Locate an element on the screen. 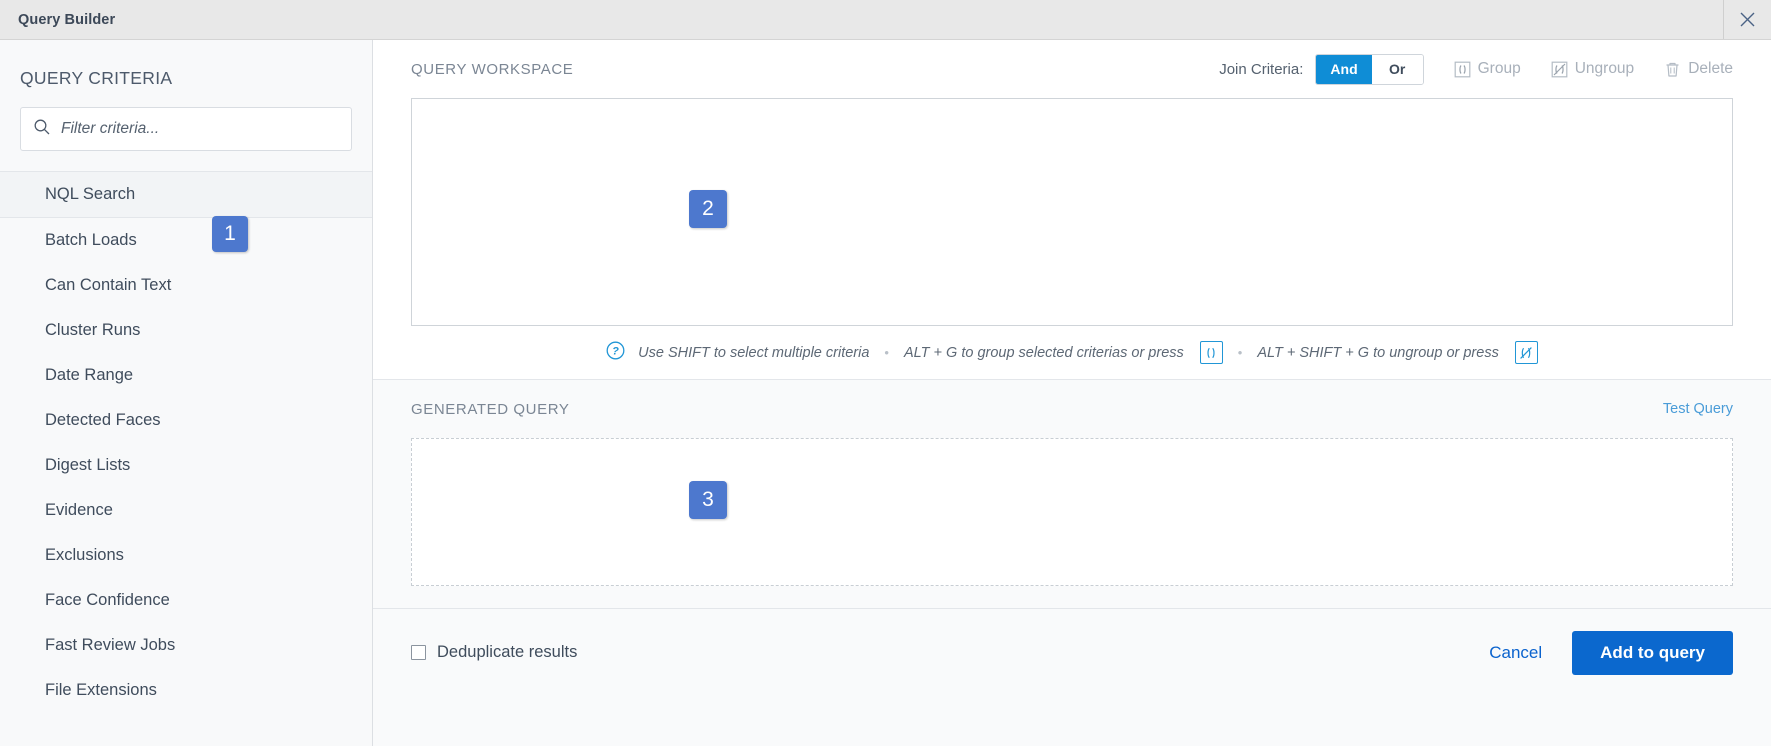  sidebar-item-face-confidence: Face Confidence is located at coordinates (186, 600).